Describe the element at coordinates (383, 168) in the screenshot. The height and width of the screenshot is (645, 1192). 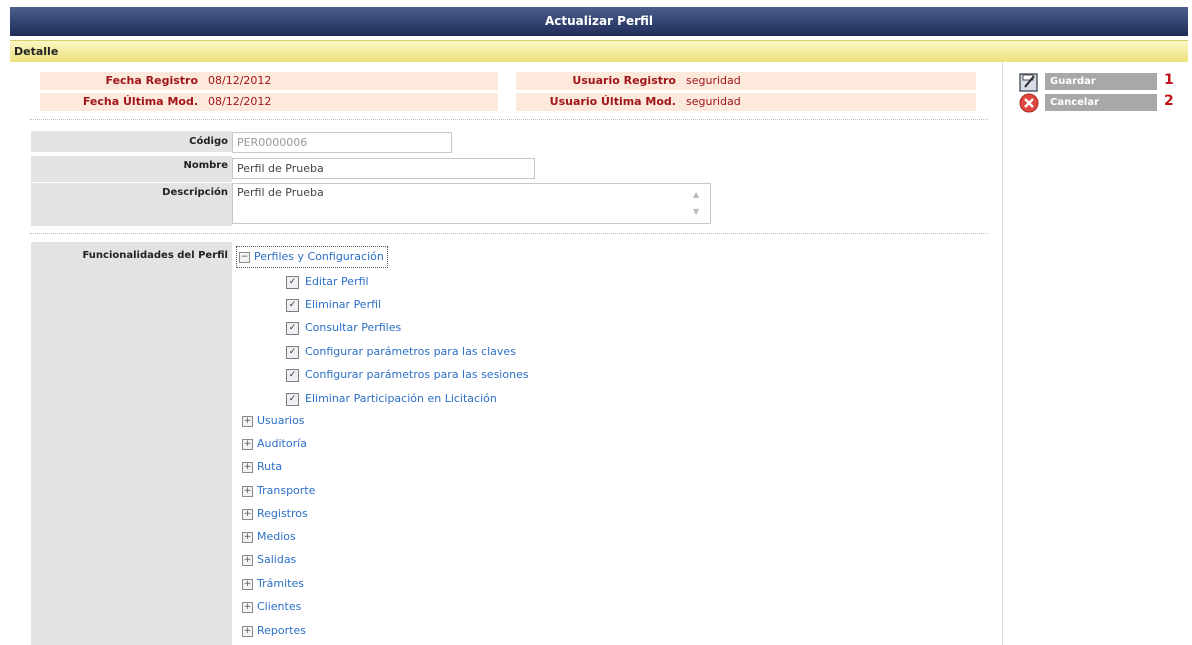
I see `nombre-field: Perfil de Prueba` at that location.